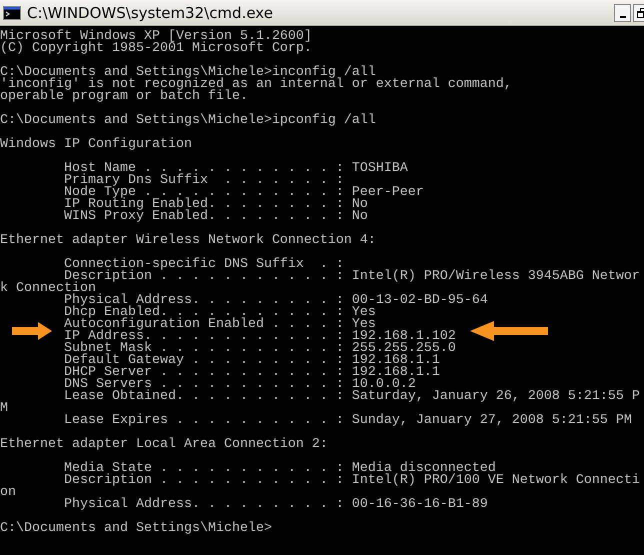 Image resolution: width=644 pixels, height=555 pixels. Describe the element at coordinates (251, 361) in the screenshot. I see `console-line: Default Gateway . . . . . . . . . : 192.168.1.1` at that location.